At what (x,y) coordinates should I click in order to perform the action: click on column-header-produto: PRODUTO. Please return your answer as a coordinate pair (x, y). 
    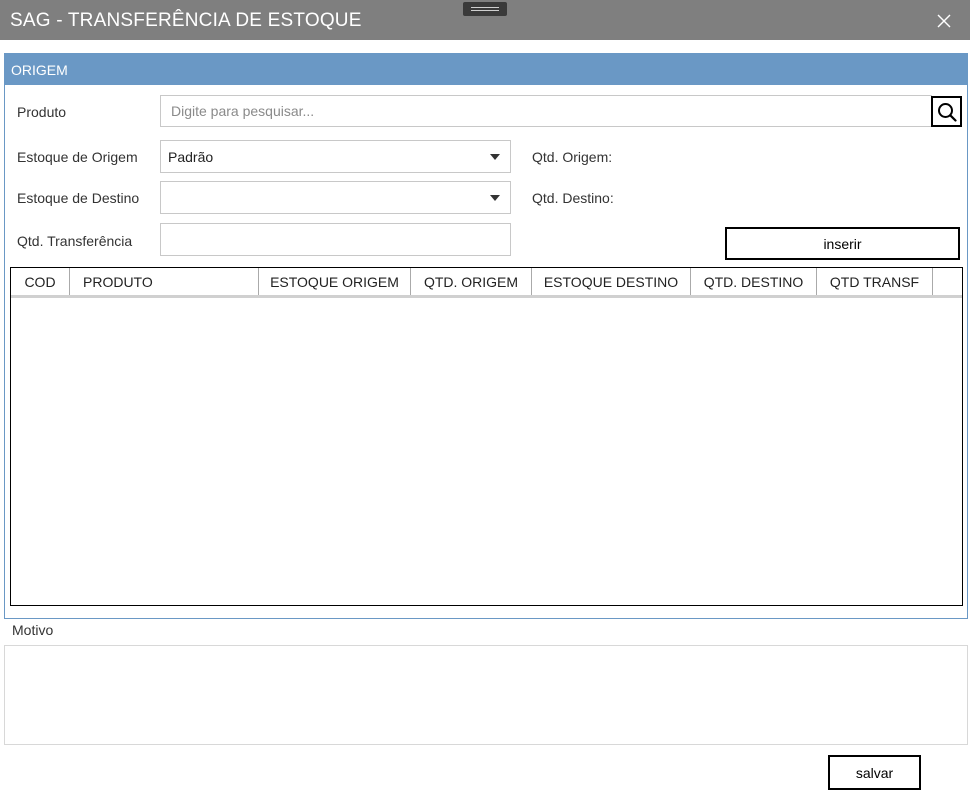
    Looking at the image, I should click on (164, 281).